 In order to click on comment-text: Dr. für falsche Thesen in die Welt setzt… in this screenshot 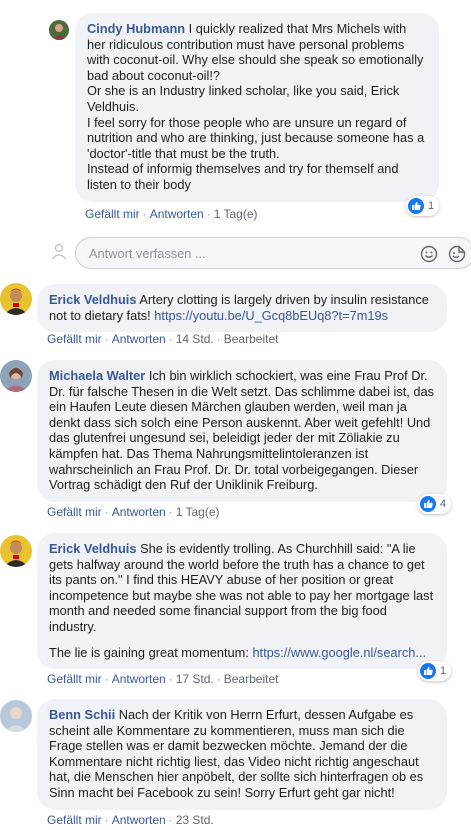, I will do `click(242, 391)`.